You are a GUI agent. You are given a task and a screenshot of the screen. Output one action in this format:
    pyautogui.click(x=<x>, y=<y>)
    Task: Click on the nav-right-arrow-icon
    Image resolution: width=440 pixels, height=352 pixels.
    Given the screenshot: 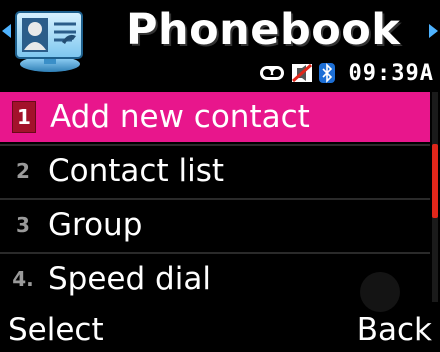 What is the action you would take?
    pyautogui.click(x=433, y=31)
    